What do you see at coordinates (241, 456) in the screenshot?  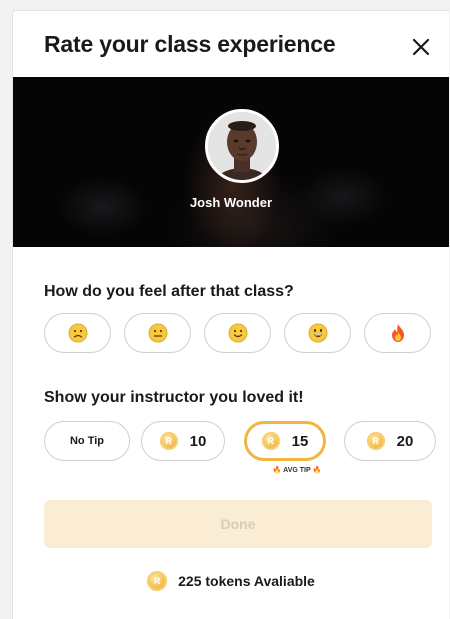 I see `tip-options: No Tip R 10 R 15 R 20 🔥 AVG TIP 🔥` at bounding box center [241, 456].